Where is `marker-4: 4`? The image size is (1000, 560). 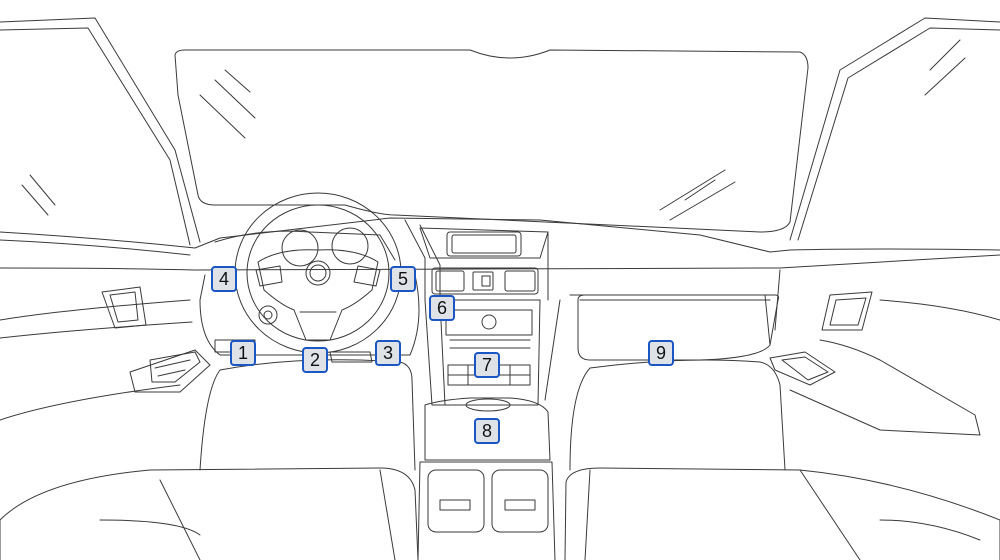
marker-4: 4 is located at coordinates (224, 279).